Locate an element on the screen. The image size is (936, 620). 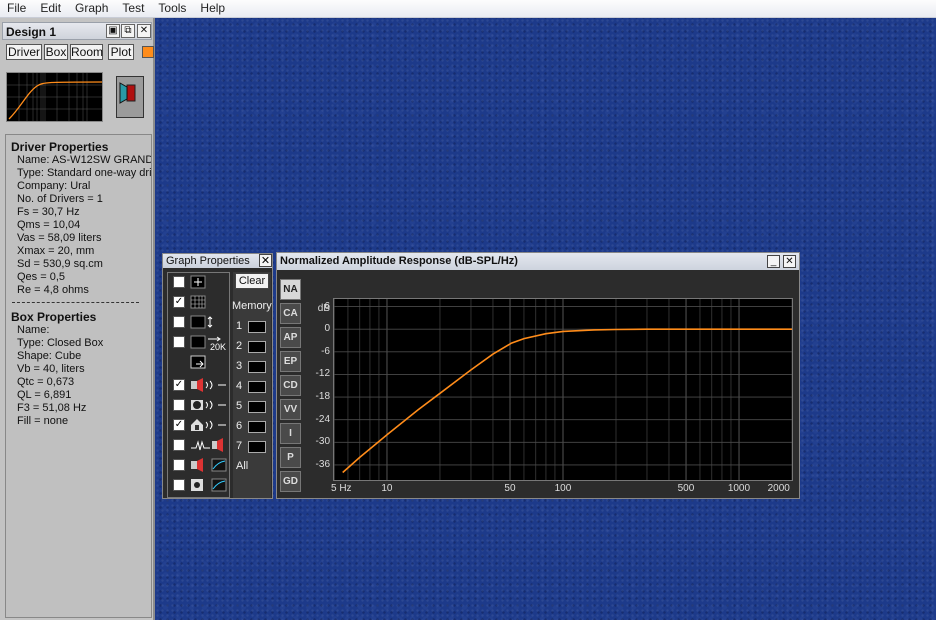
menu-help: Help is located at coordinates (212, 9).